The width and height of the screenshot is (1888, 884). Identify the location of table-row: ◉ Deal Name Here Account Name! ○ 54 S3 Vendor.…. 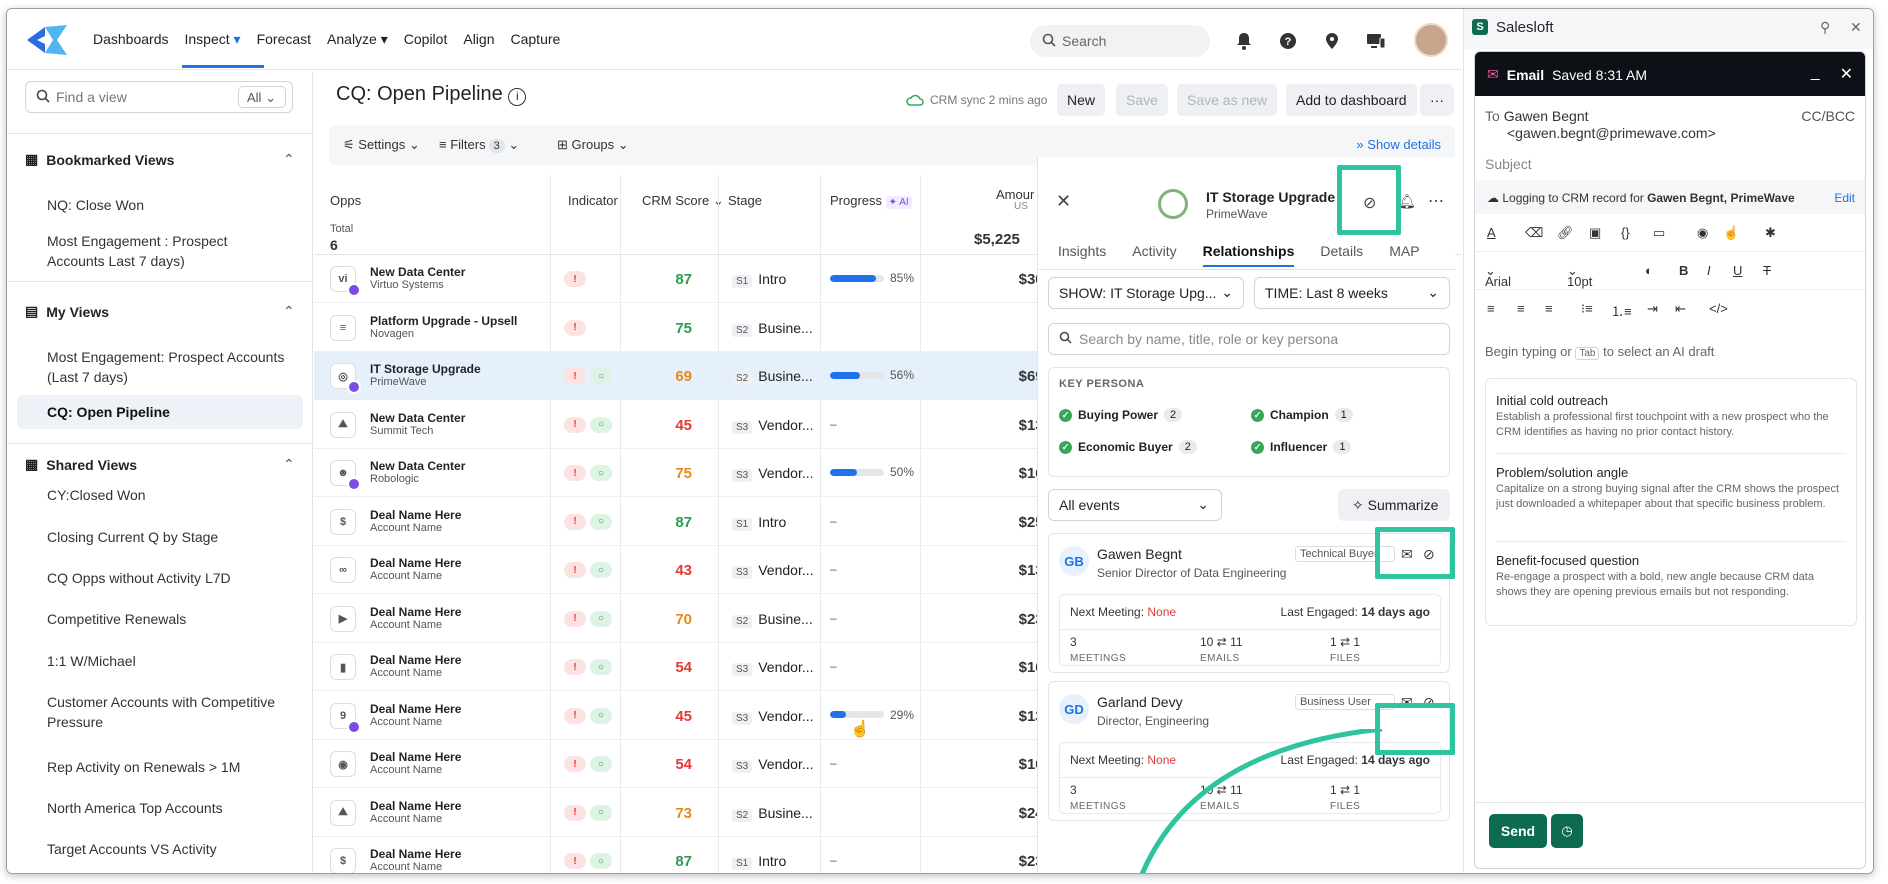
(684, 764).